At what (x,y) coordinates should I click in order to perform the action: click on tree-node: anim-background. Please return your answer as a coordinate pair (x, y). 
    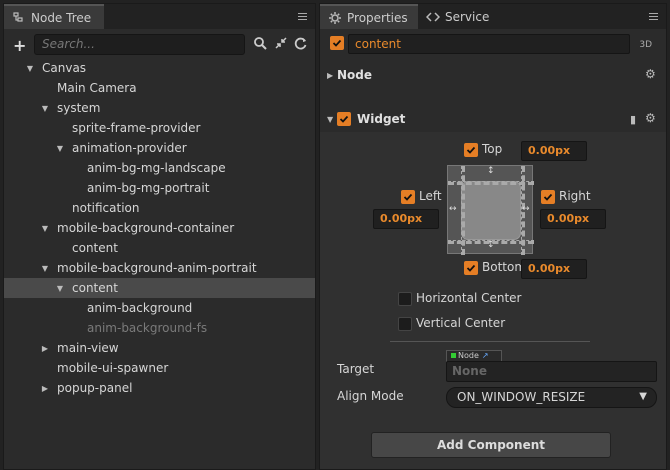
    Looking at the image, I should click on (159, 308).